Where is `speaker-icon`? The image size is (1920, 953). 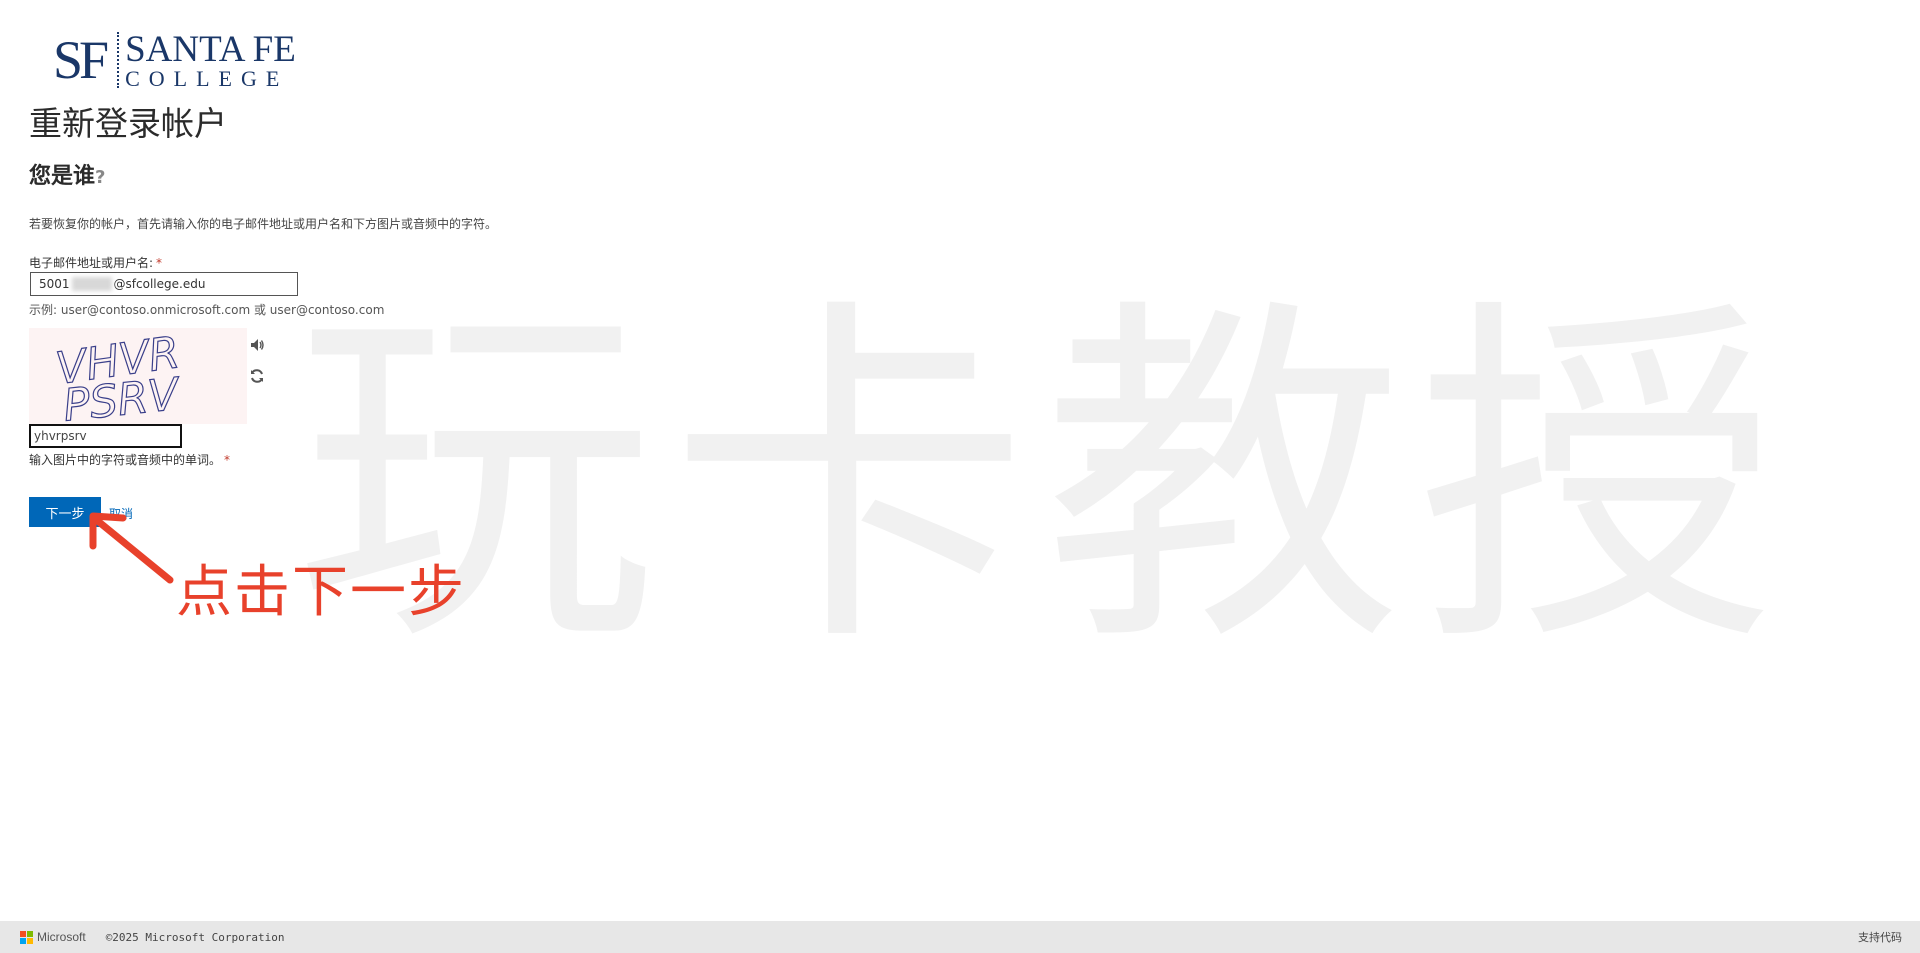 speaker-icon is located at coordinates (257, 345).